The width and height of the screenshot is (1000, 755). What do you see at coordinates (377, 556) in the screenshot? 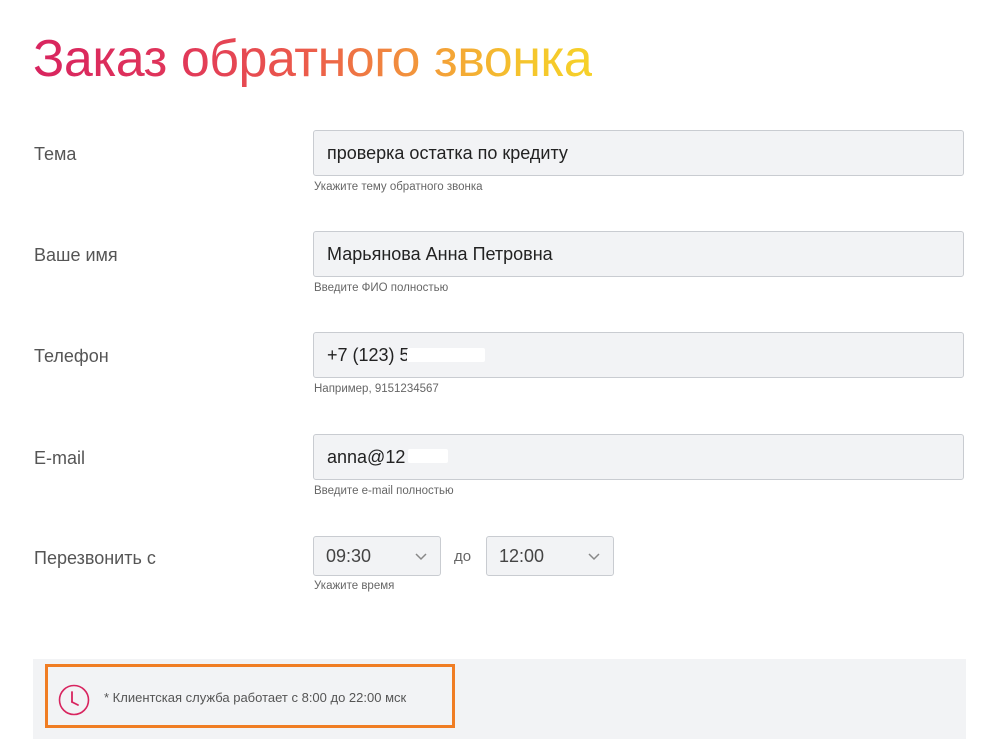
I see `callback-from-select: 09:30` at bounding box center [377, 556].